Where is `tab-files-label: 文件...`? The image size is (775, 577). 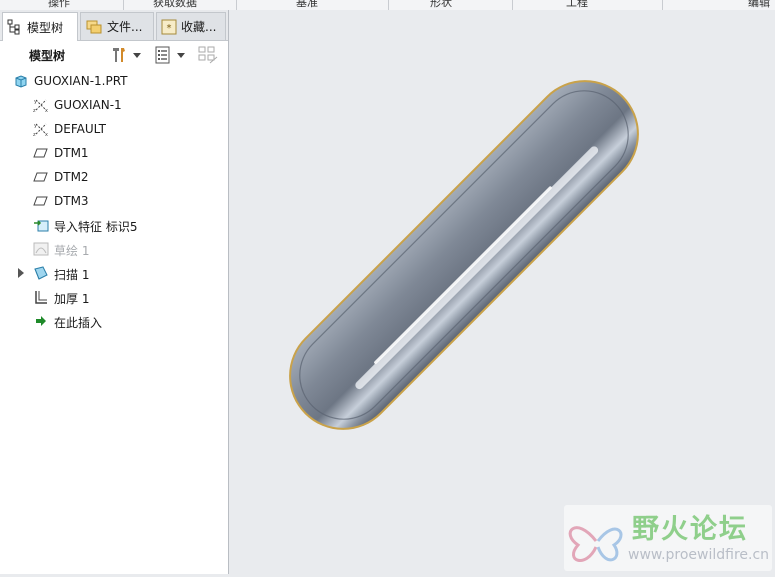 tab-files-label: 文件... is located at coordinates (125, 27).